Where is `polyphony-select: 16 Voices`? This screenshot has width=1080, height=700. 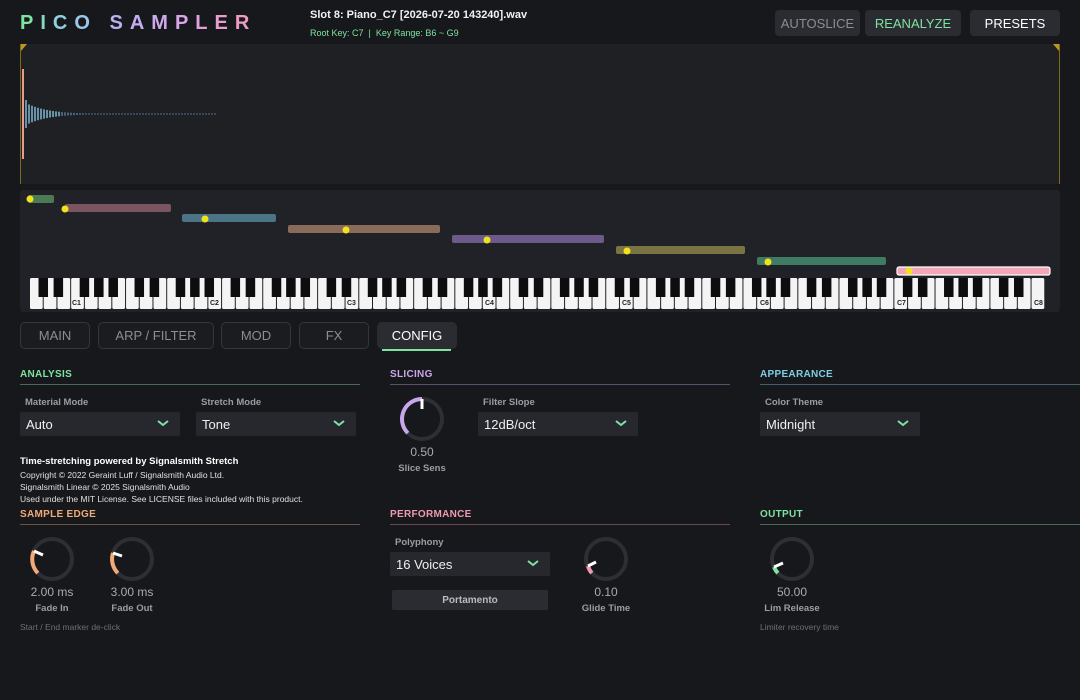
polyphony-select: 16 Voices is located at coordinates (470, 564).